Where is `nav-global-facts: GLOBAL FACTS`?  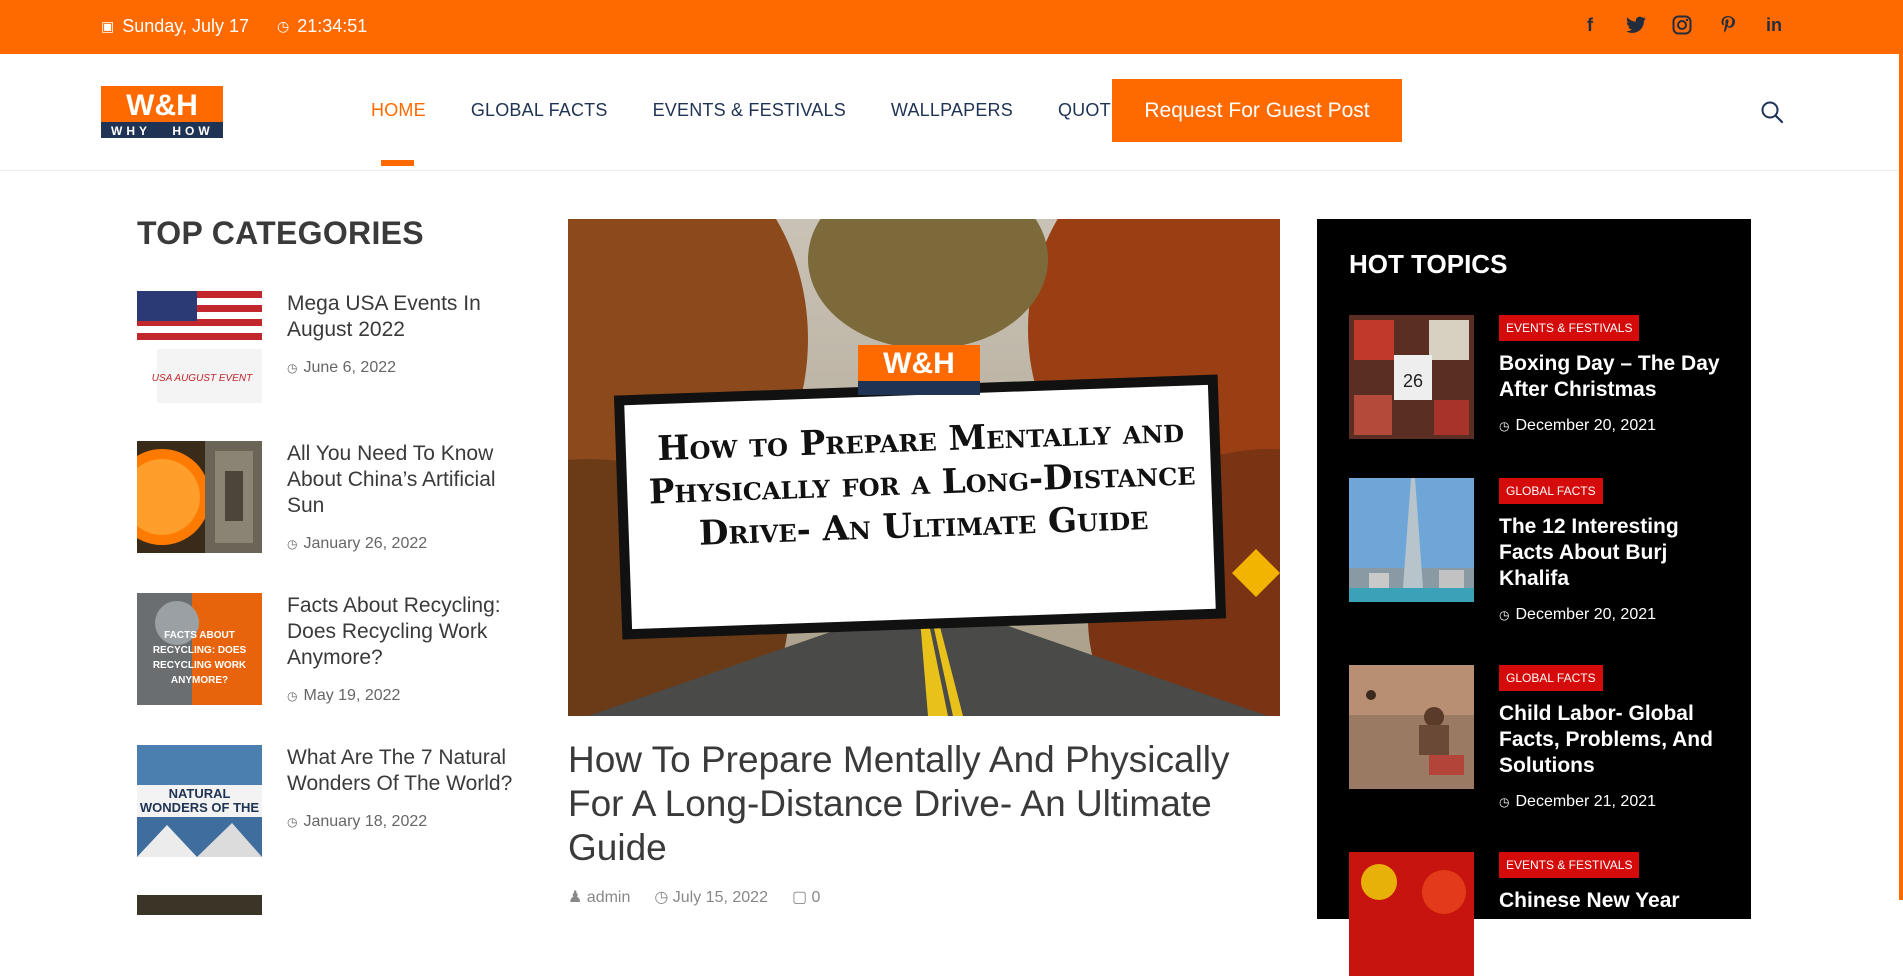
nav-global-facts: GLOBAL FACTS is located at coordinates (539, 110).